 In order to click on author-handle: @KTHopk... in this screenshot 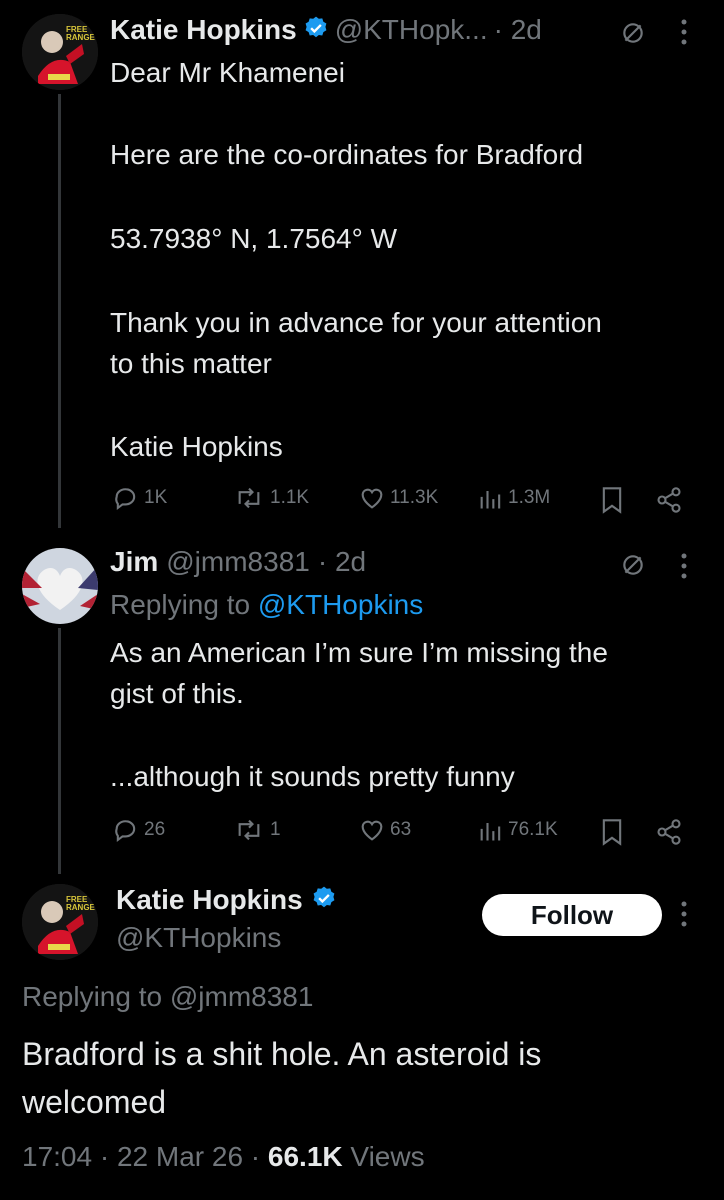, I will do `click(411, 30)`.